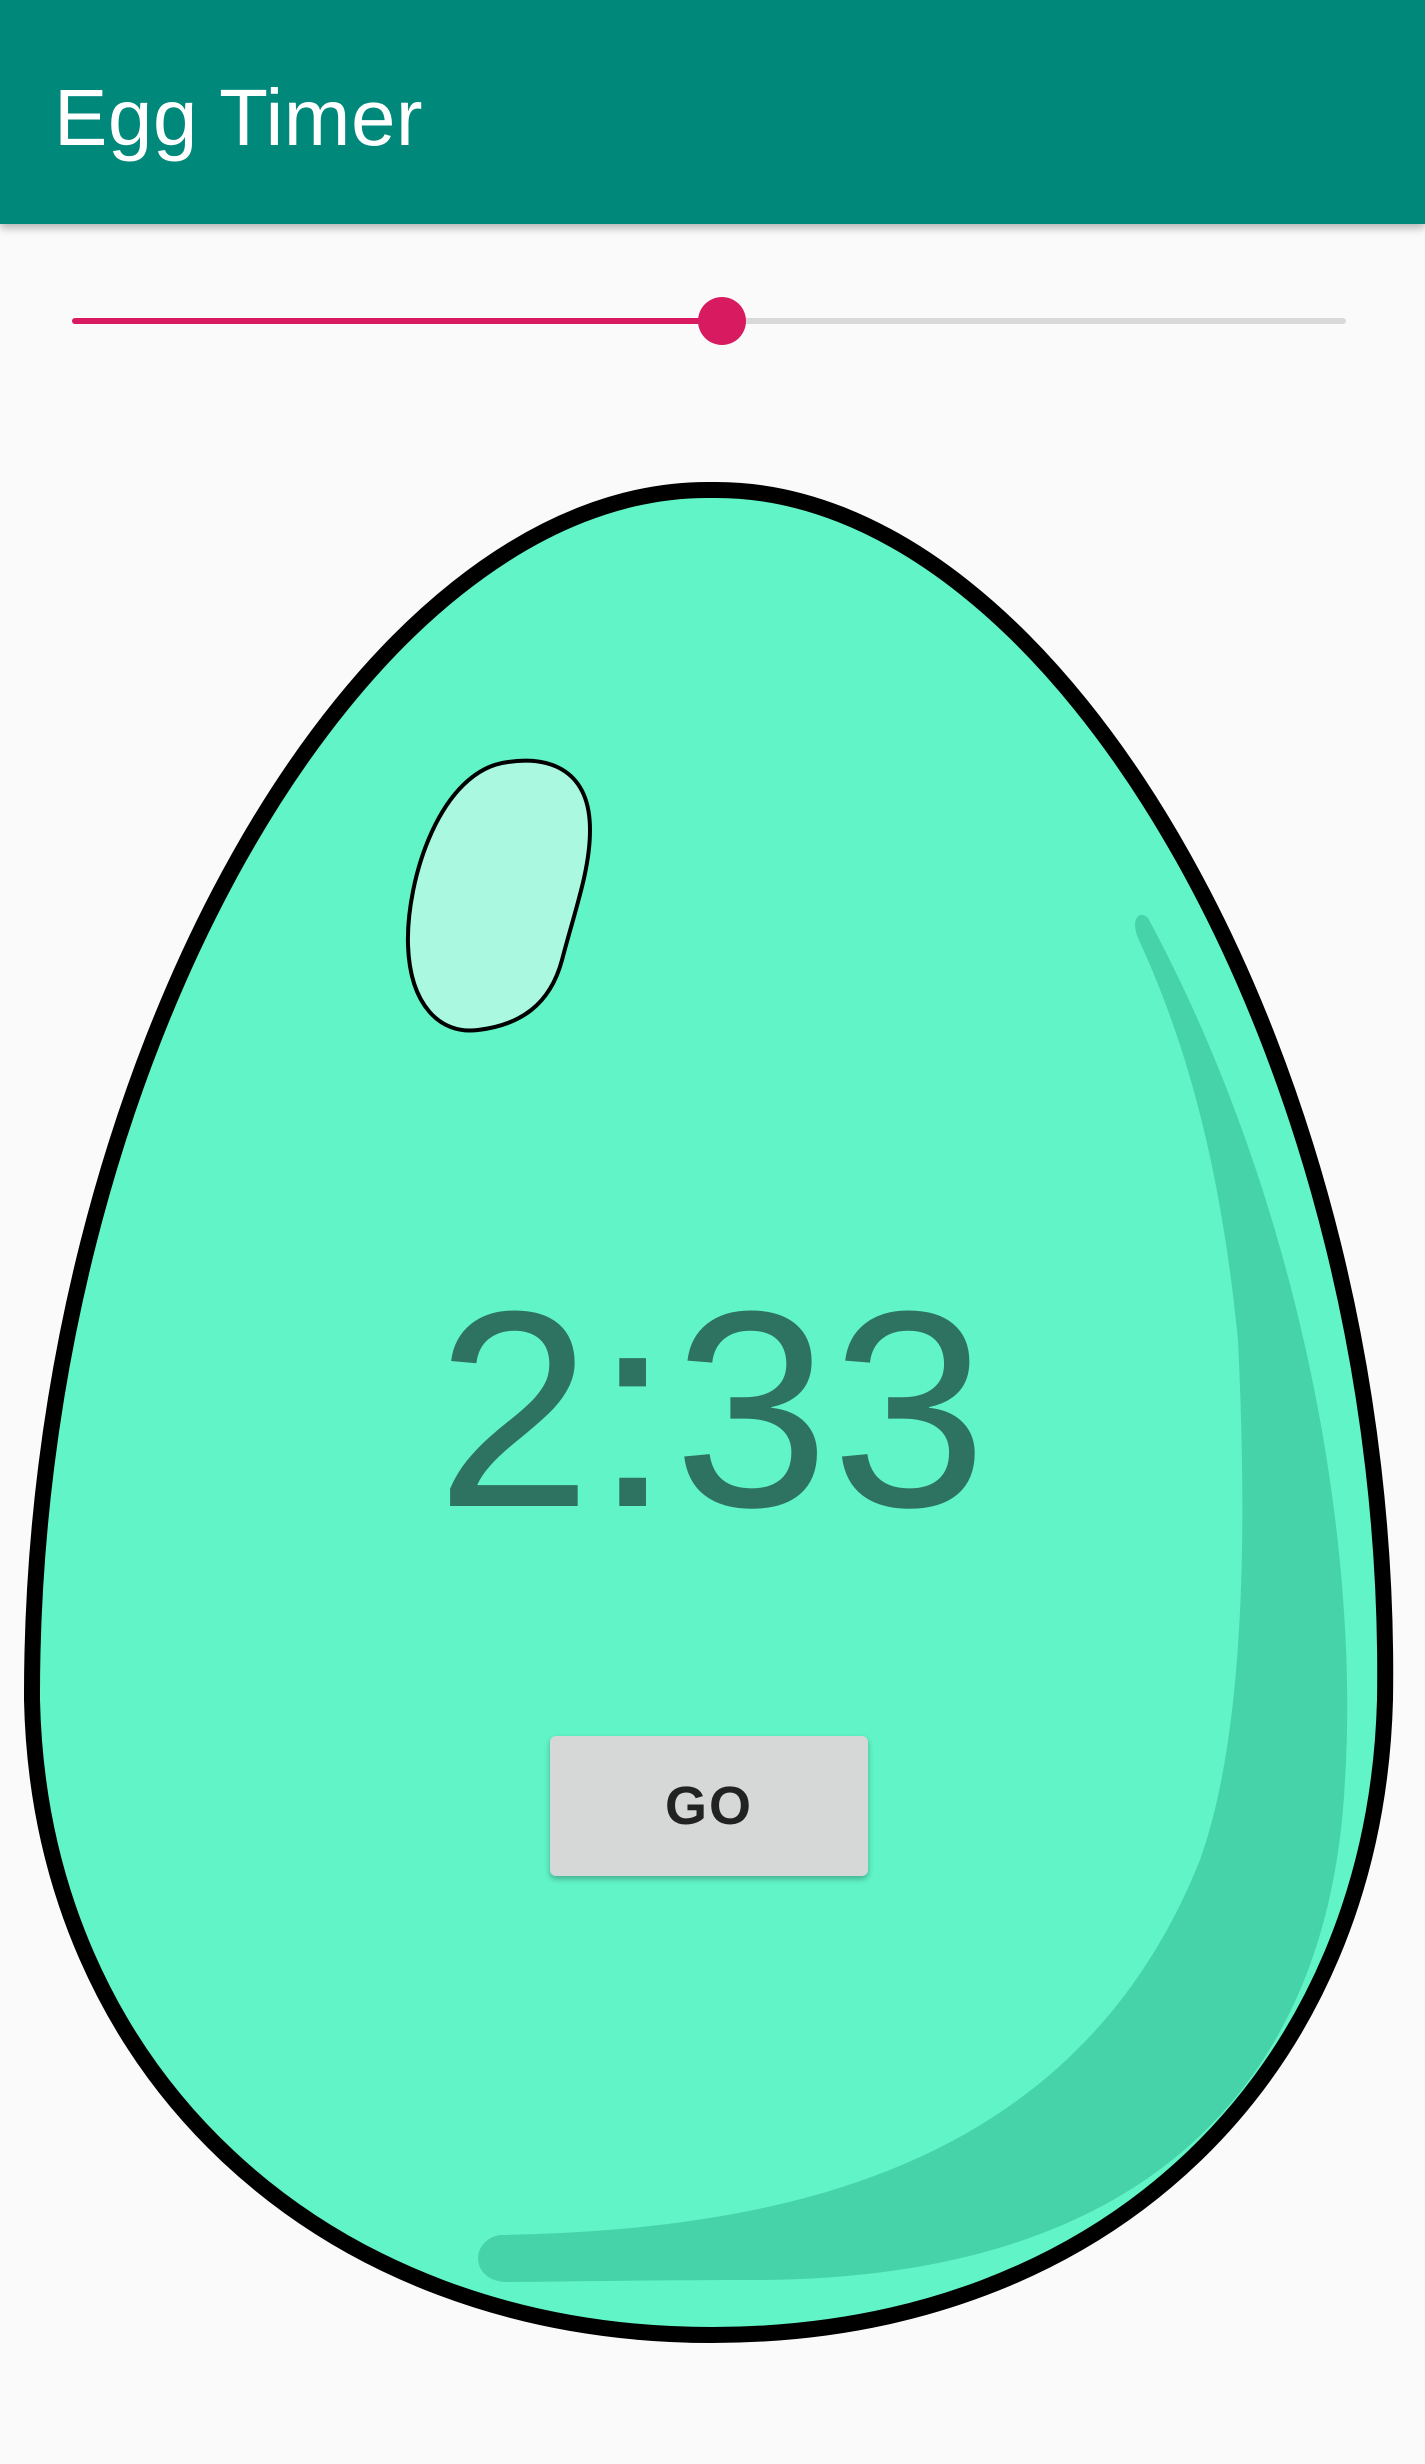 The width and height of the screenshot is (1425, 2464). What do you see at coordinates (397, 321) in the screenshot?
I see `slider-active-track` at bounding box center [397, 321].